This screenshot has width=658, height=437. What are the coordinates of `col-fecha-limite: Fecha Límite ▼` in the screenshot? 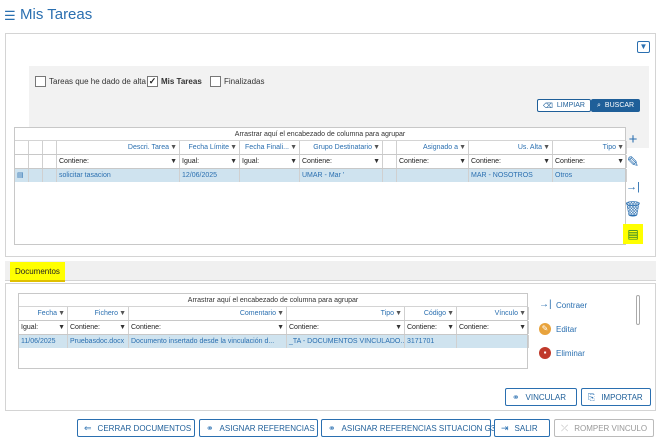 It's located at (210, 147).